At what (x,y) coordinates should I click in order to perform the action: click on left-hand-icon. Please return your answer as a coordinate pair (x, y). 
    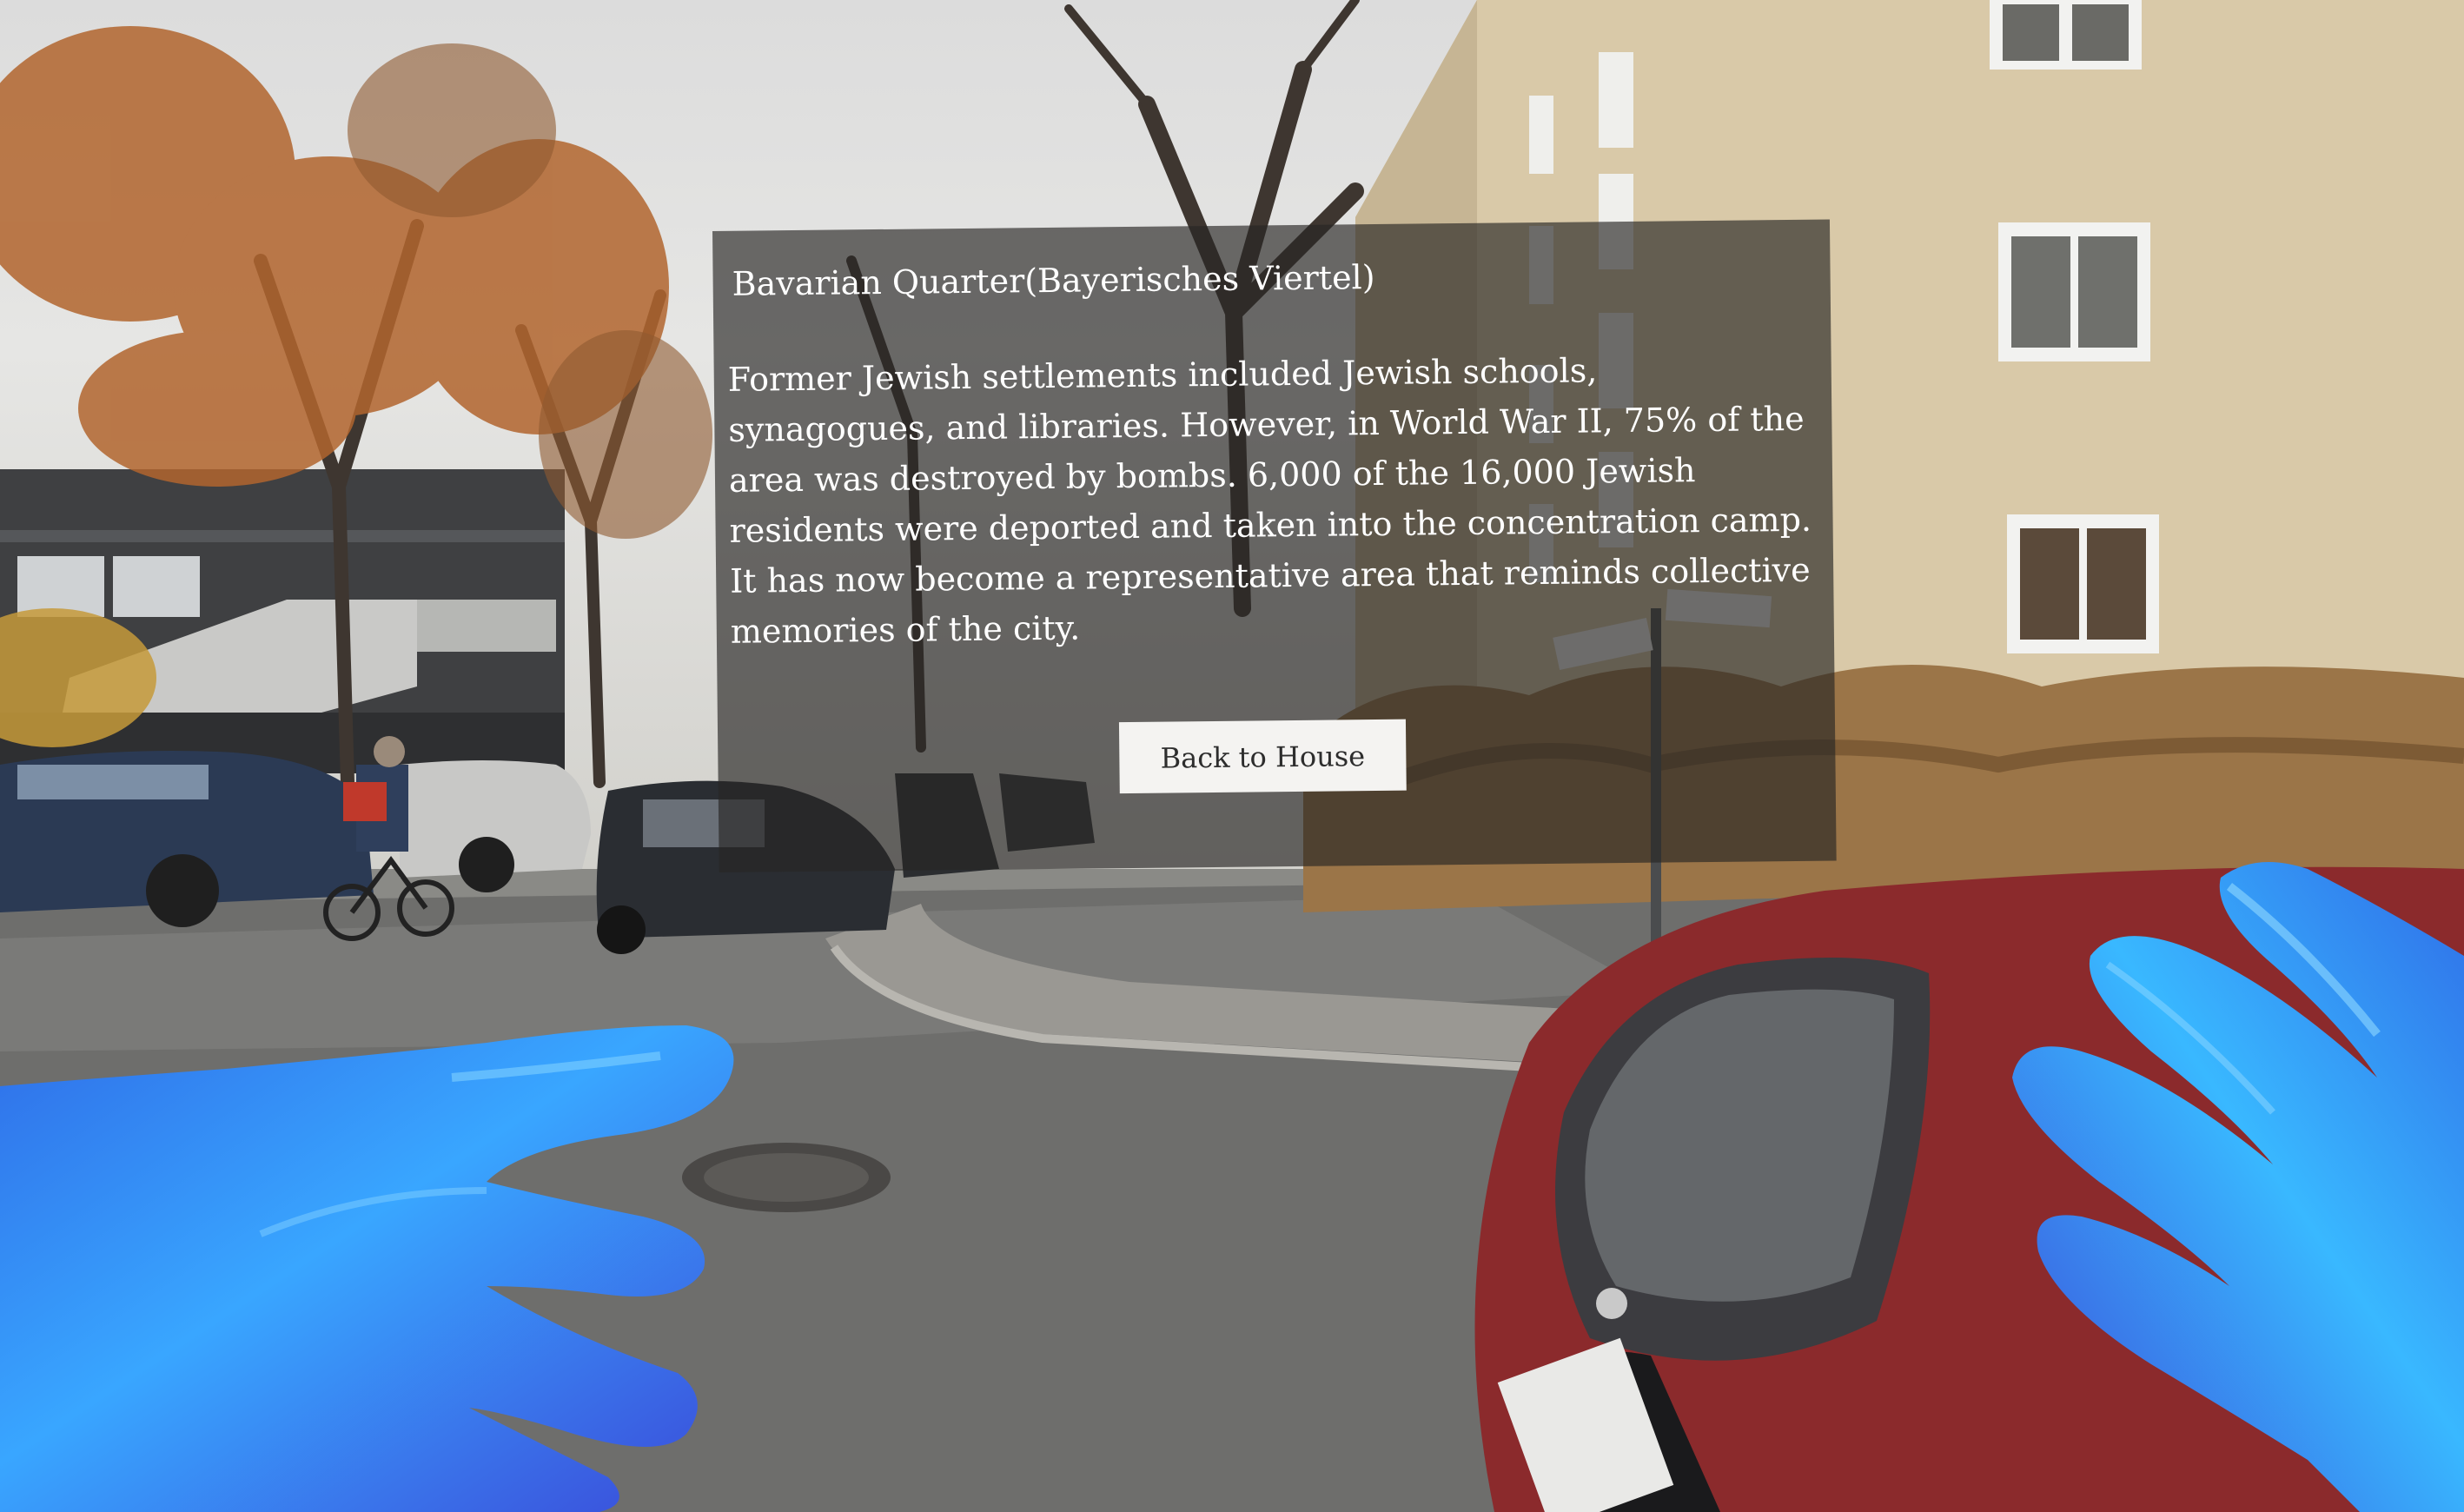
    Looking at the image, I should click on (367, 1268).